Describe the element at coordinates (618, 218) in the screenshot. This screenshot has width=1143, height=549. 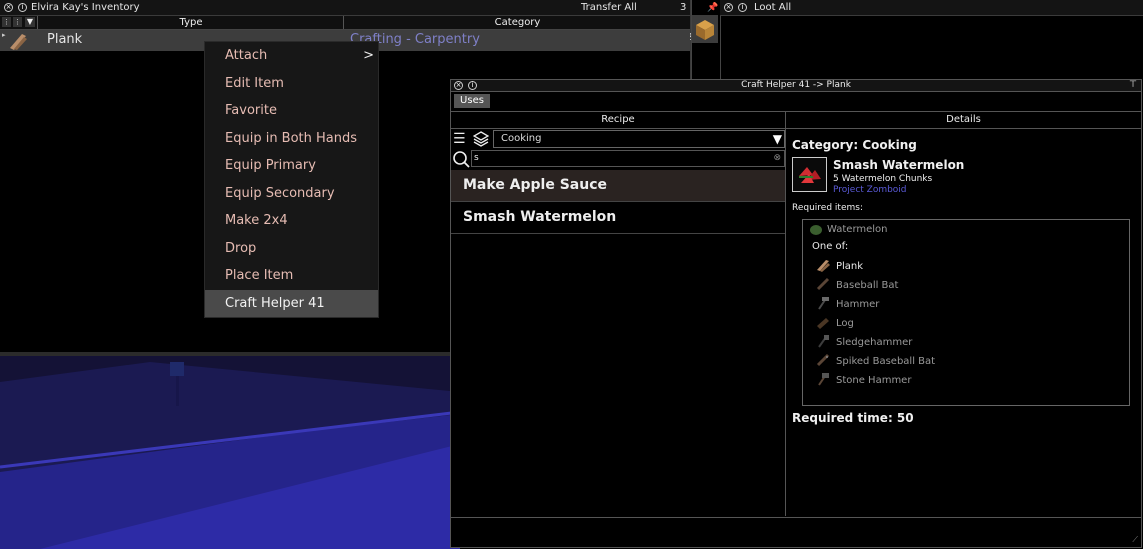
I see `recipe-item: Smash Watermelon` at that location.